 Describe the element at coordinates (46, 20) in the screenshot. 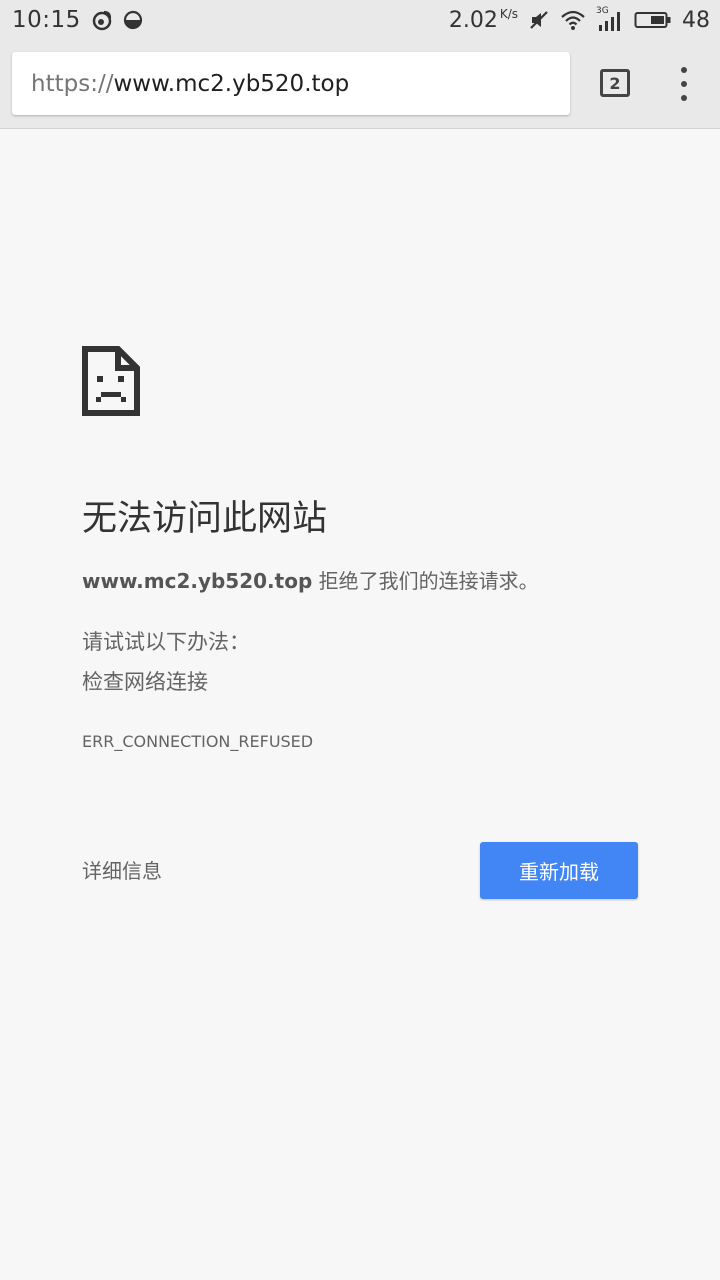

I see `status-time: 10:15` at that location.